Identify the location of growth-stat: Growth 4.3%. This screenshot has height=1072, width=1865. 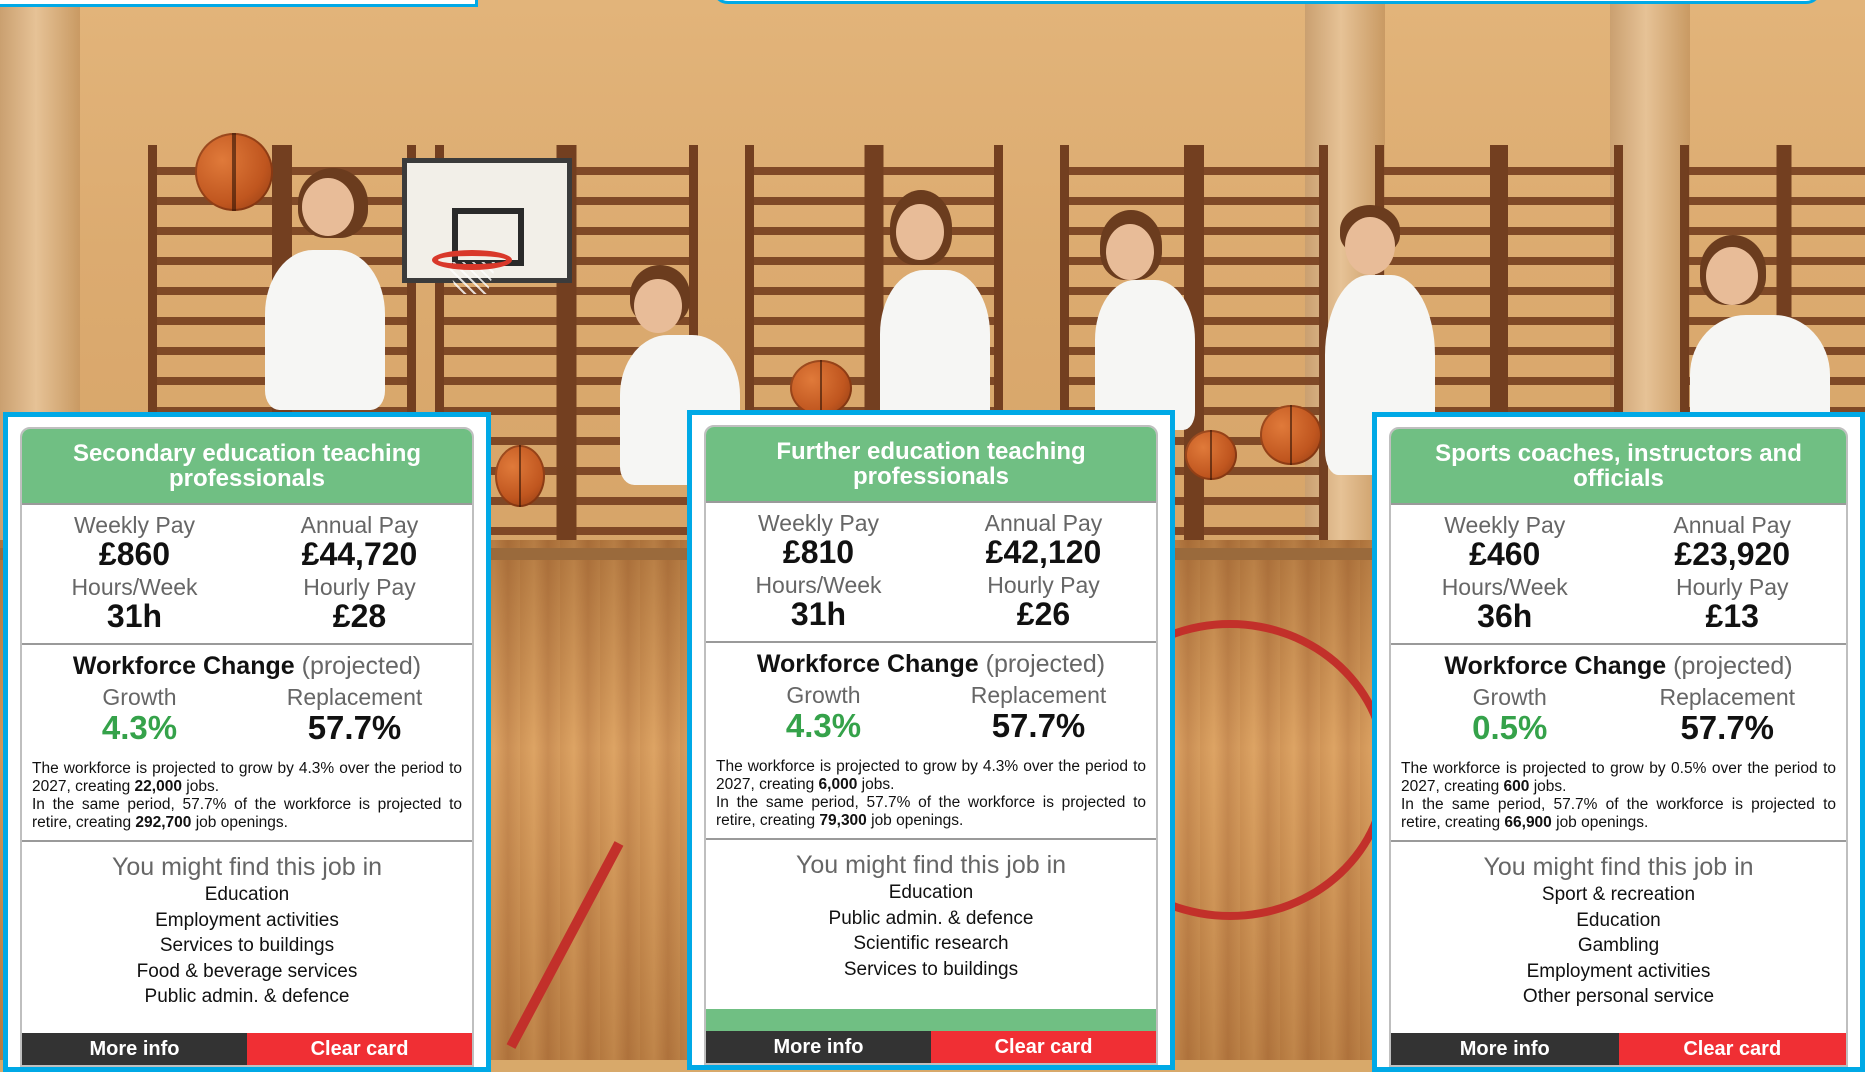
(139, 715).